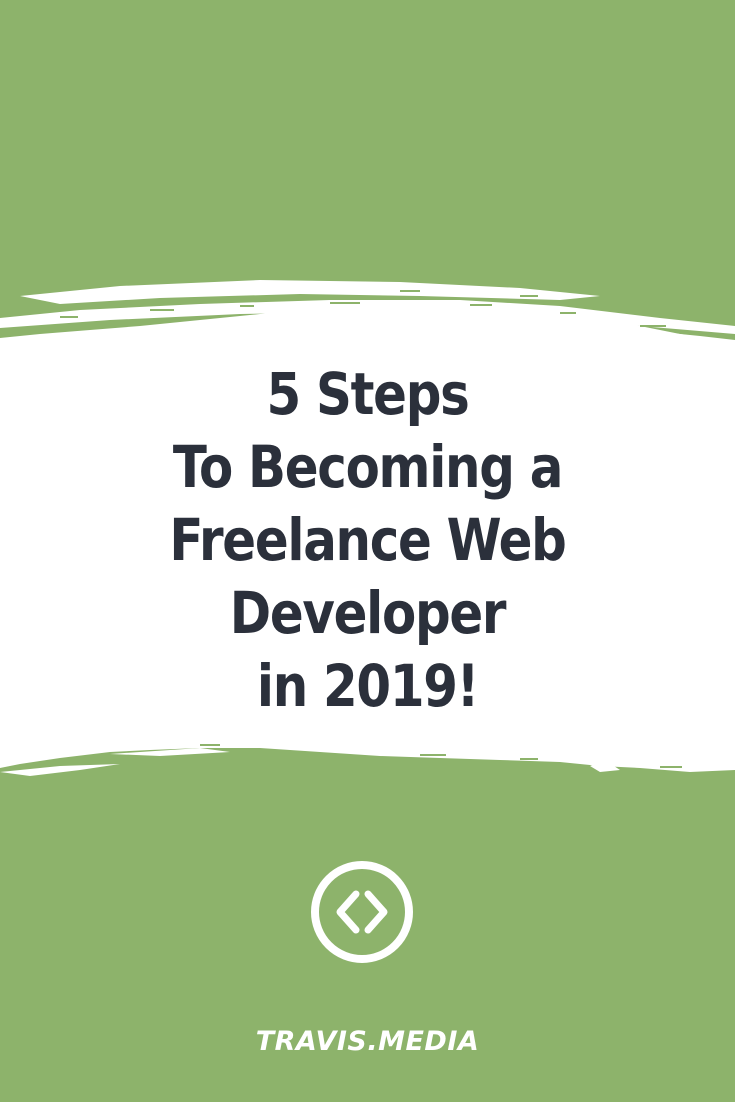 The width and height of the screenshot is (735, 1102). Describe the element at coordinates (368, 686) in the screenshot. I see `headline-line-5: in 2019!` at that location.